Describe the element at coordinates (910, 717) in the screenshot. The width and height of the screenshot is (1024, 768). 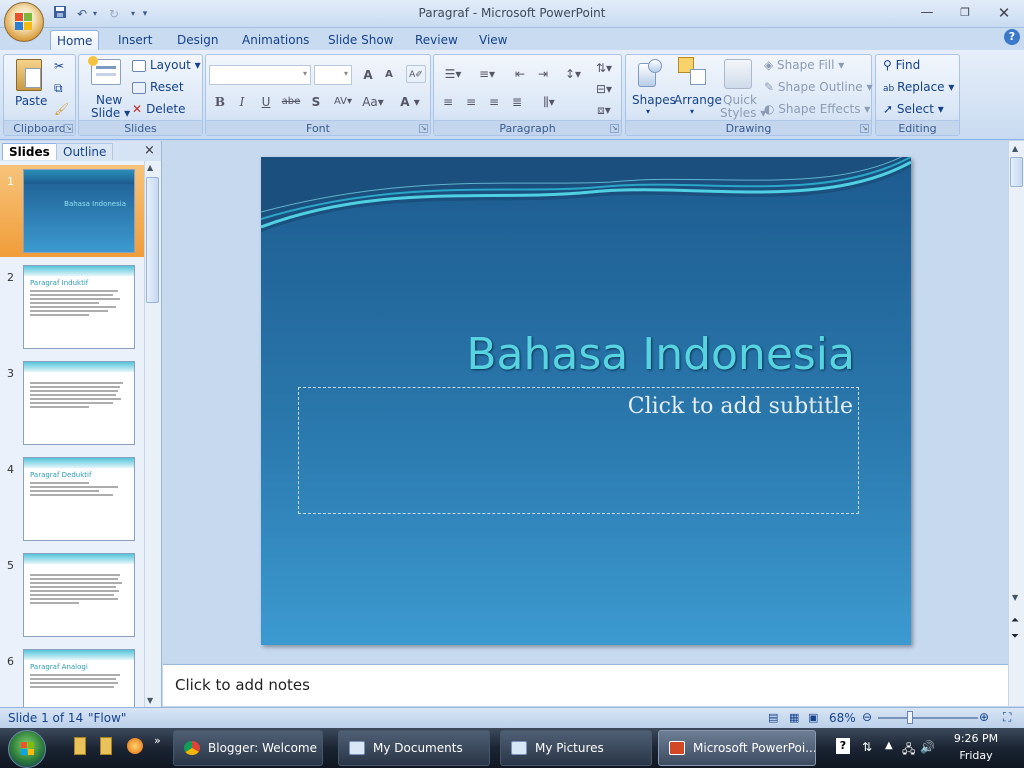
I see `zoom-slider-thumb` at that location.